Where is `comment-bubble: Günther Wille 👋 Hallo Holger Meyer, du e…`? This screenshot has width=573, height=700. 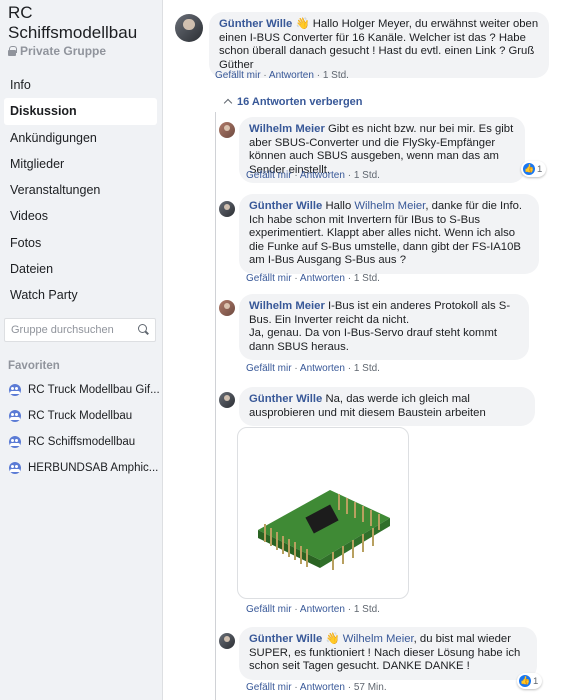
comment-bubble: Günther Wille 👋 Hallo Holger Meyer, du e… is located at coordinates (379, 45).